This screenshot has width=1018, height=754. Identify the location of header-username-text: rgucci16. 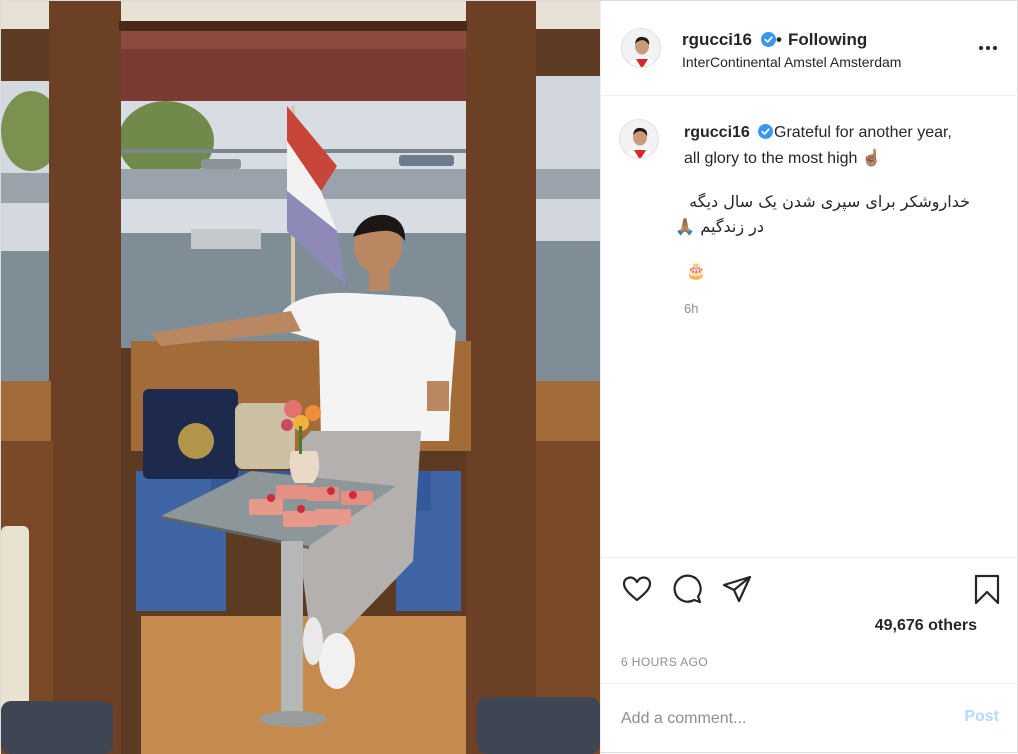
(717, 39).